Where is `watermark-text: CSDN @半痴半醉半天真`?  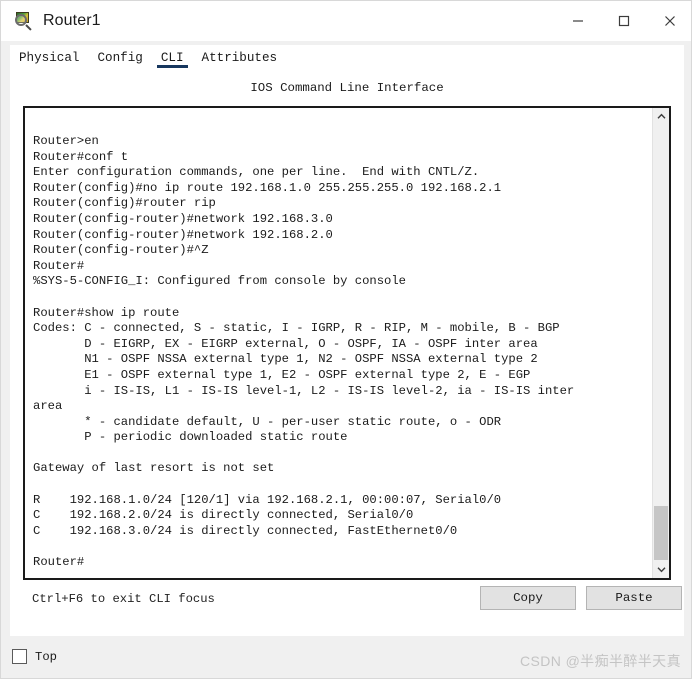 watermark-text: CSDN @半痴半醉半天真 is located at coordinates (600, 661).